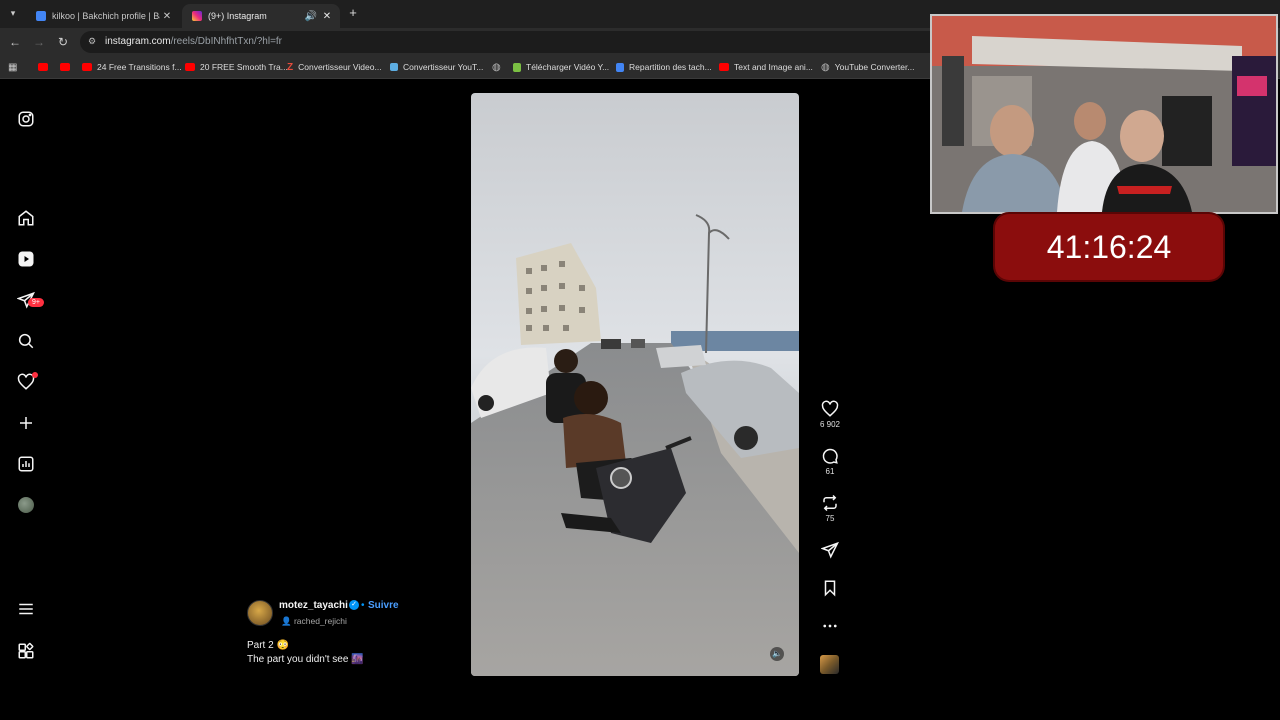  What do you see at coordinates (305, 659) in the screenshot?
I see `caption-line-2: The part you didn't see 🌆` at bounding box center [305, 659].